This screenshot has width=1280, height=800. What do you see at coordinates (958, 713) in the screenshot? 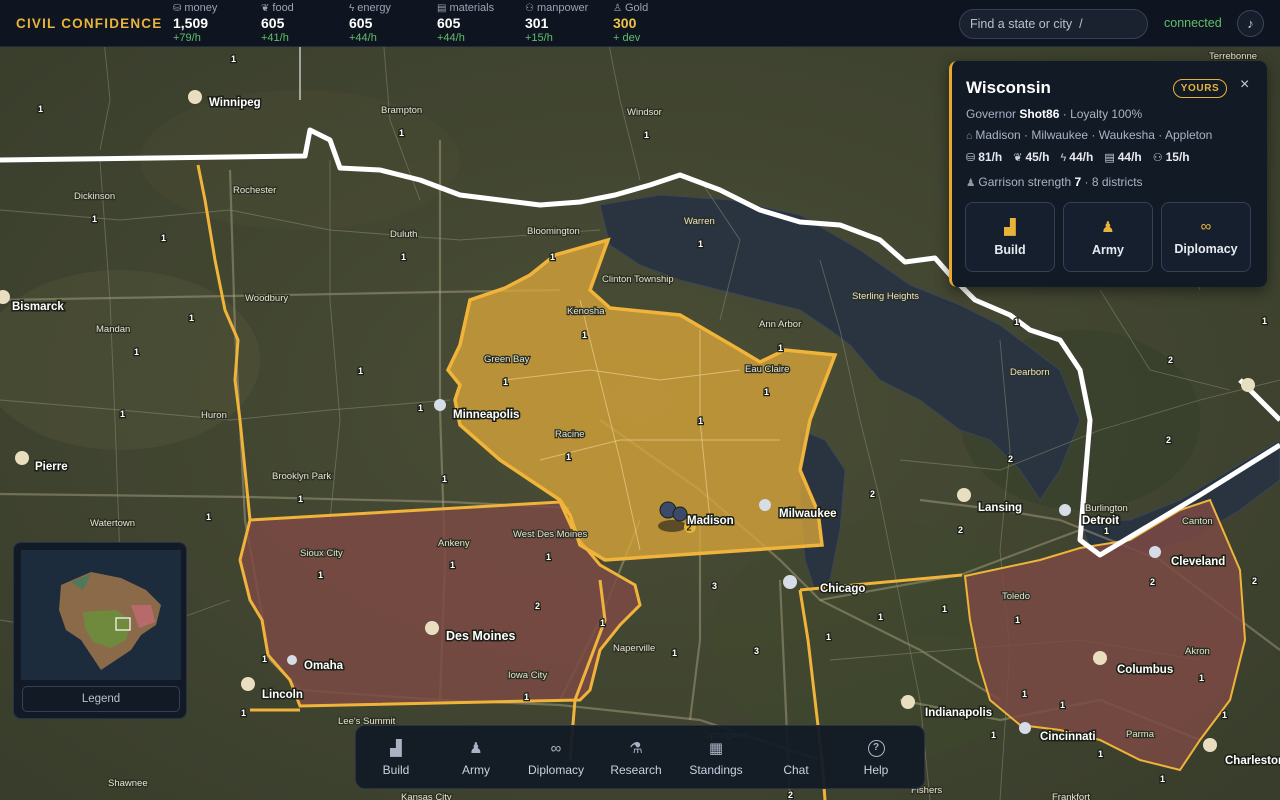
I see `svg-text: Indianapolis` at bounding box center [958, 713].